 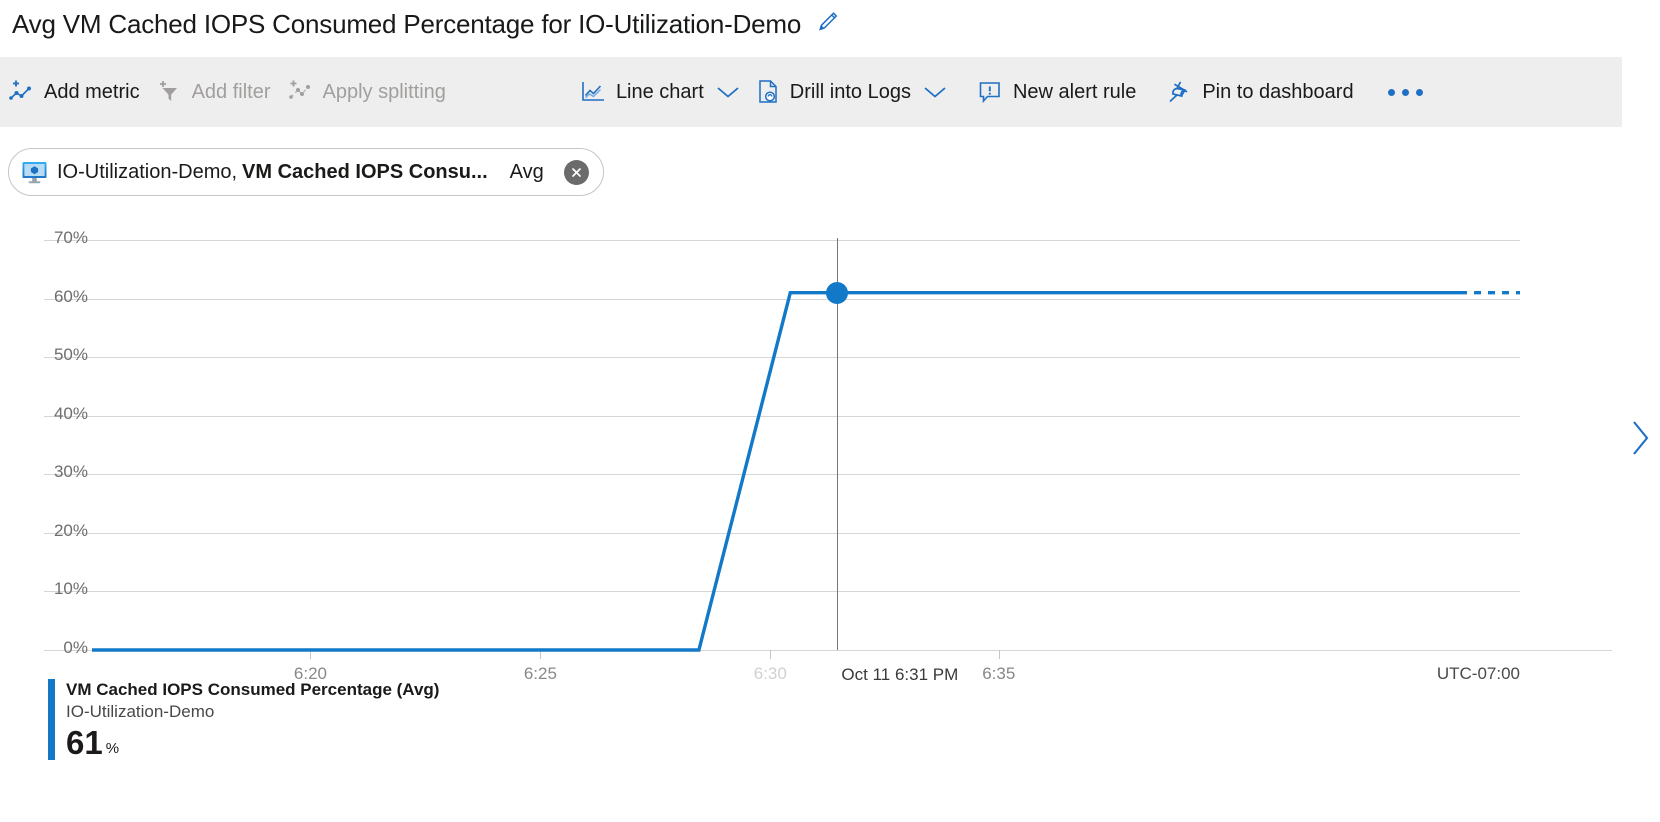 What do you see at coordinates (900, 674) in the screenshot?
I see `crosshair-time-label: Oct 11 6:31 PM` at bounding box center [900, 674].